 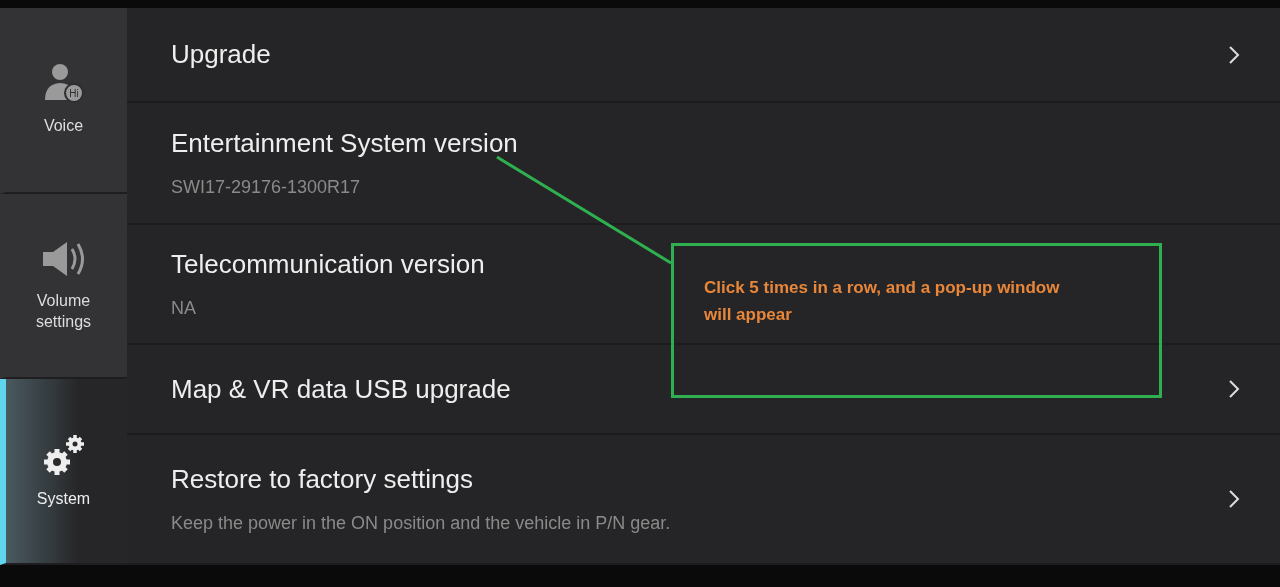 I want to click on sidebar-tab: Volume settings, so click(x=63, y=286).